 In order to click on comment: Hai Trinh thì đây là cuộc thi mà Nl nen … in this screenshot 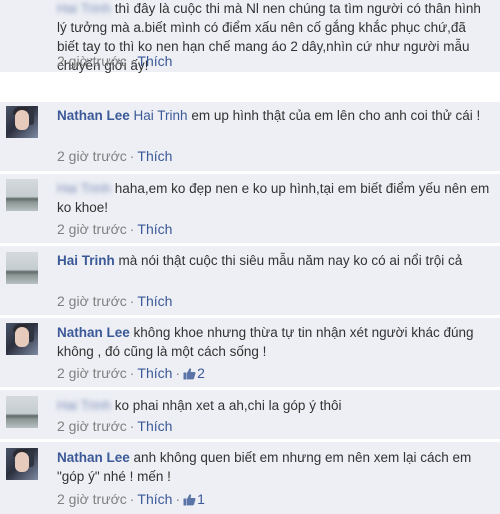, I will do `click(250, 36)`.